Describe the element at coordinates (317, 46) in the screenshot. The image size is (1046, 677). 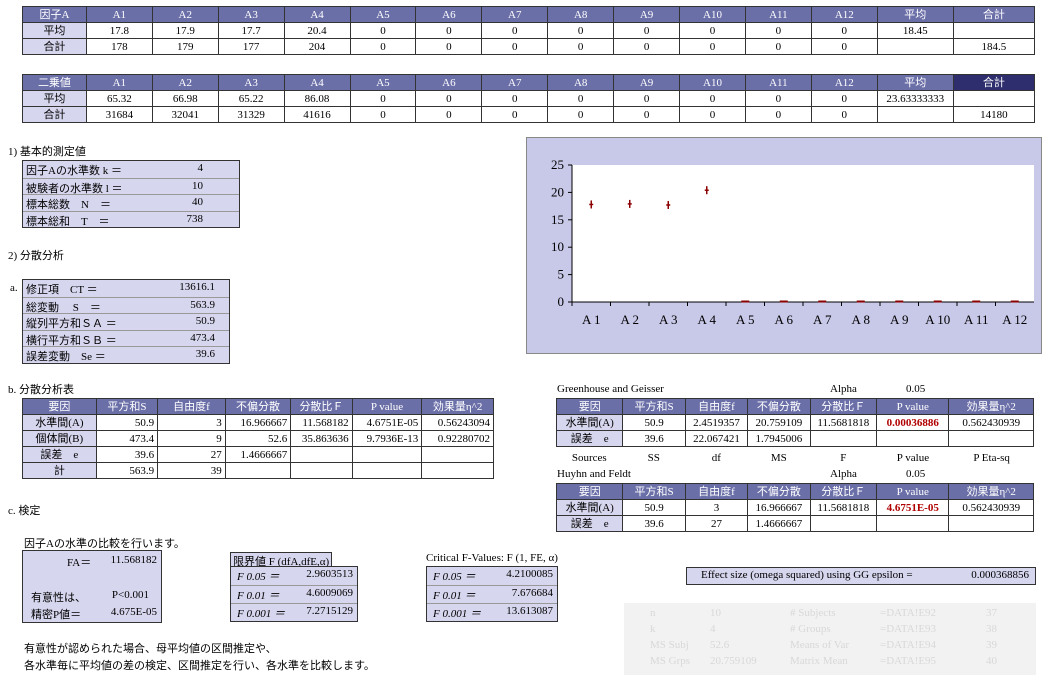
I see `table-cell: 204` at that location.